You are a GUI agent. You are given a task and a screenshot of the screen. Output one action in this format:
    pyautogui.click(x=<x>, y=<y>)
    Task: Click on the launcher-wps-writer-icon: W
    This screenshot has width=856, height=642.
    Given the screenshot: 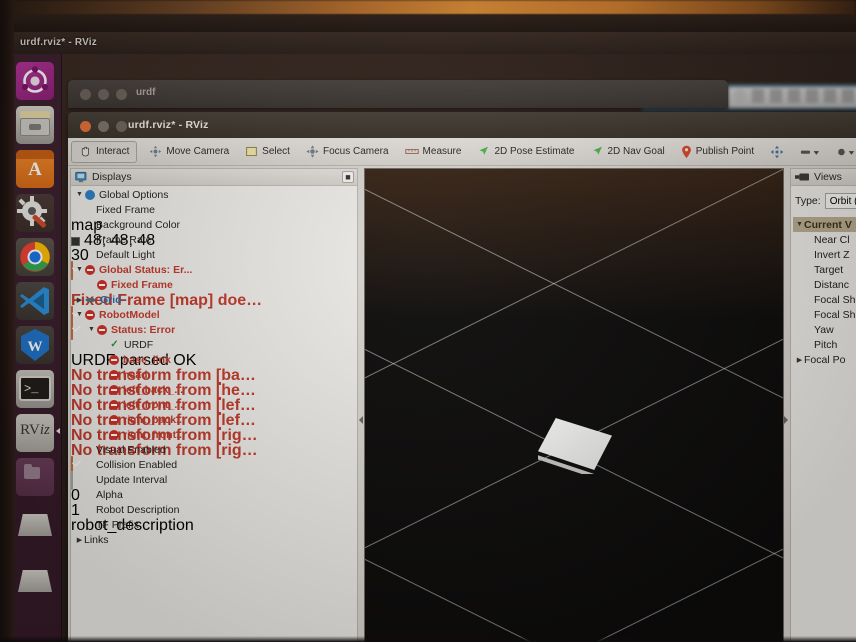 What is the action you would take?
    pyautogui.click(x=35, y=345)
    